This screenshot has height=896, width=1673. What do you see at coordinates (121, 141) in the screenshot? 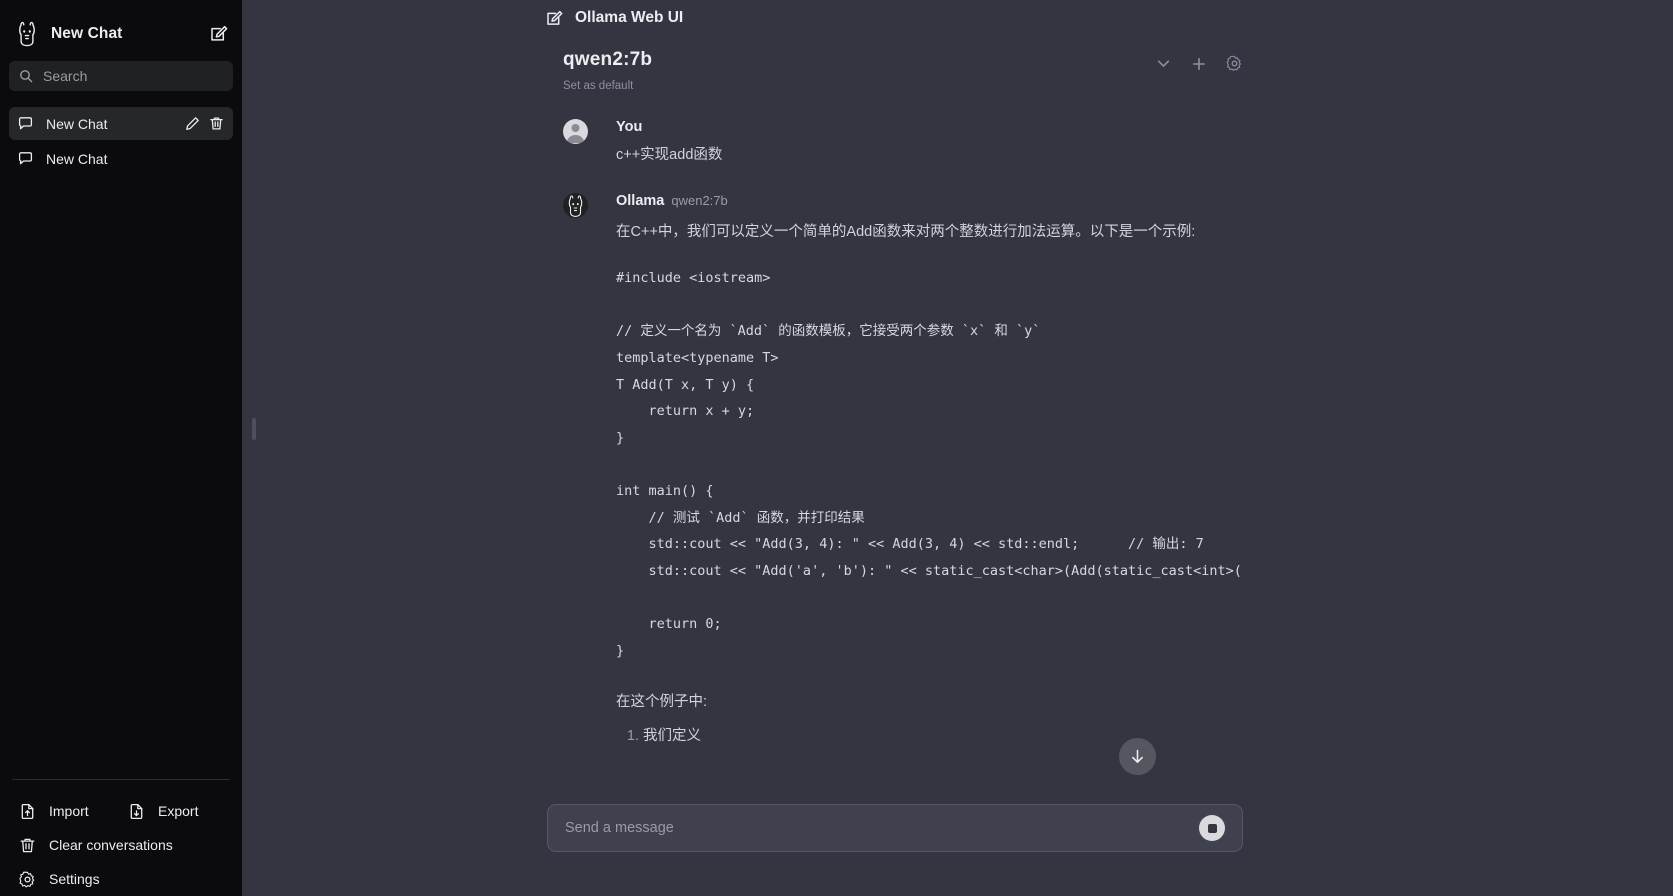
I see `conversation-list: New Chat New Chat` at bounding box center [121, 141].